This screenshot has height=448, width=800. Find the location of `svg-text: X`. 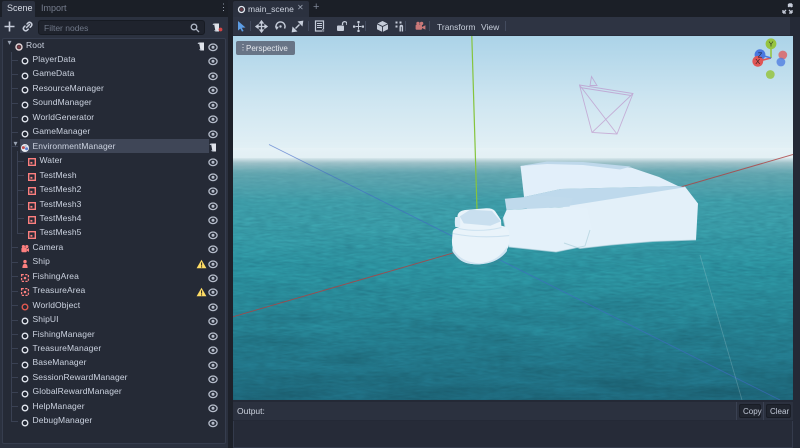

svg-text: X is located at coordinates (757, 61).